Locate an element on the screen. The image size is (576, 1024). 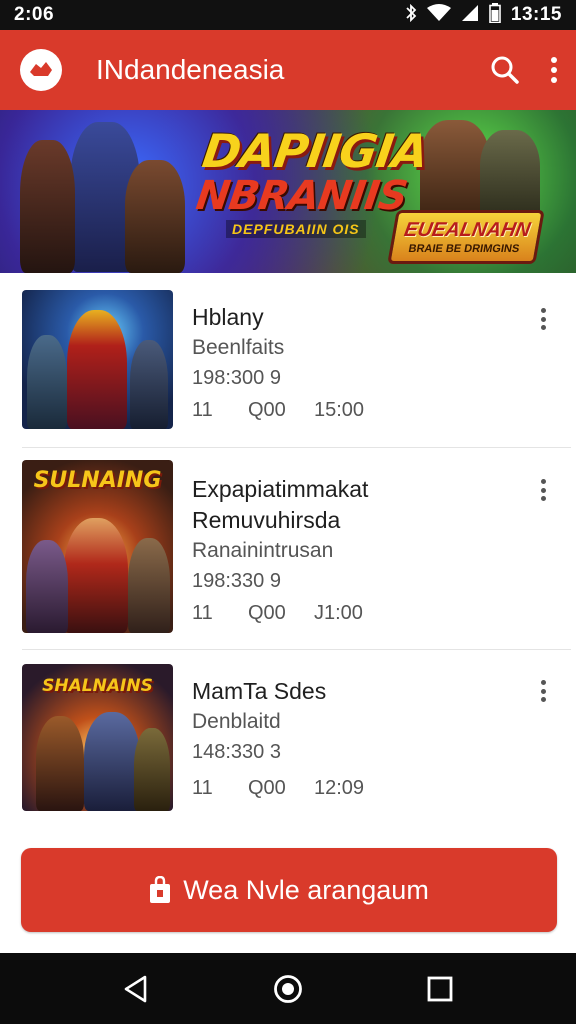
app-title: INdandeneasia is located at coordinates (190, 69).